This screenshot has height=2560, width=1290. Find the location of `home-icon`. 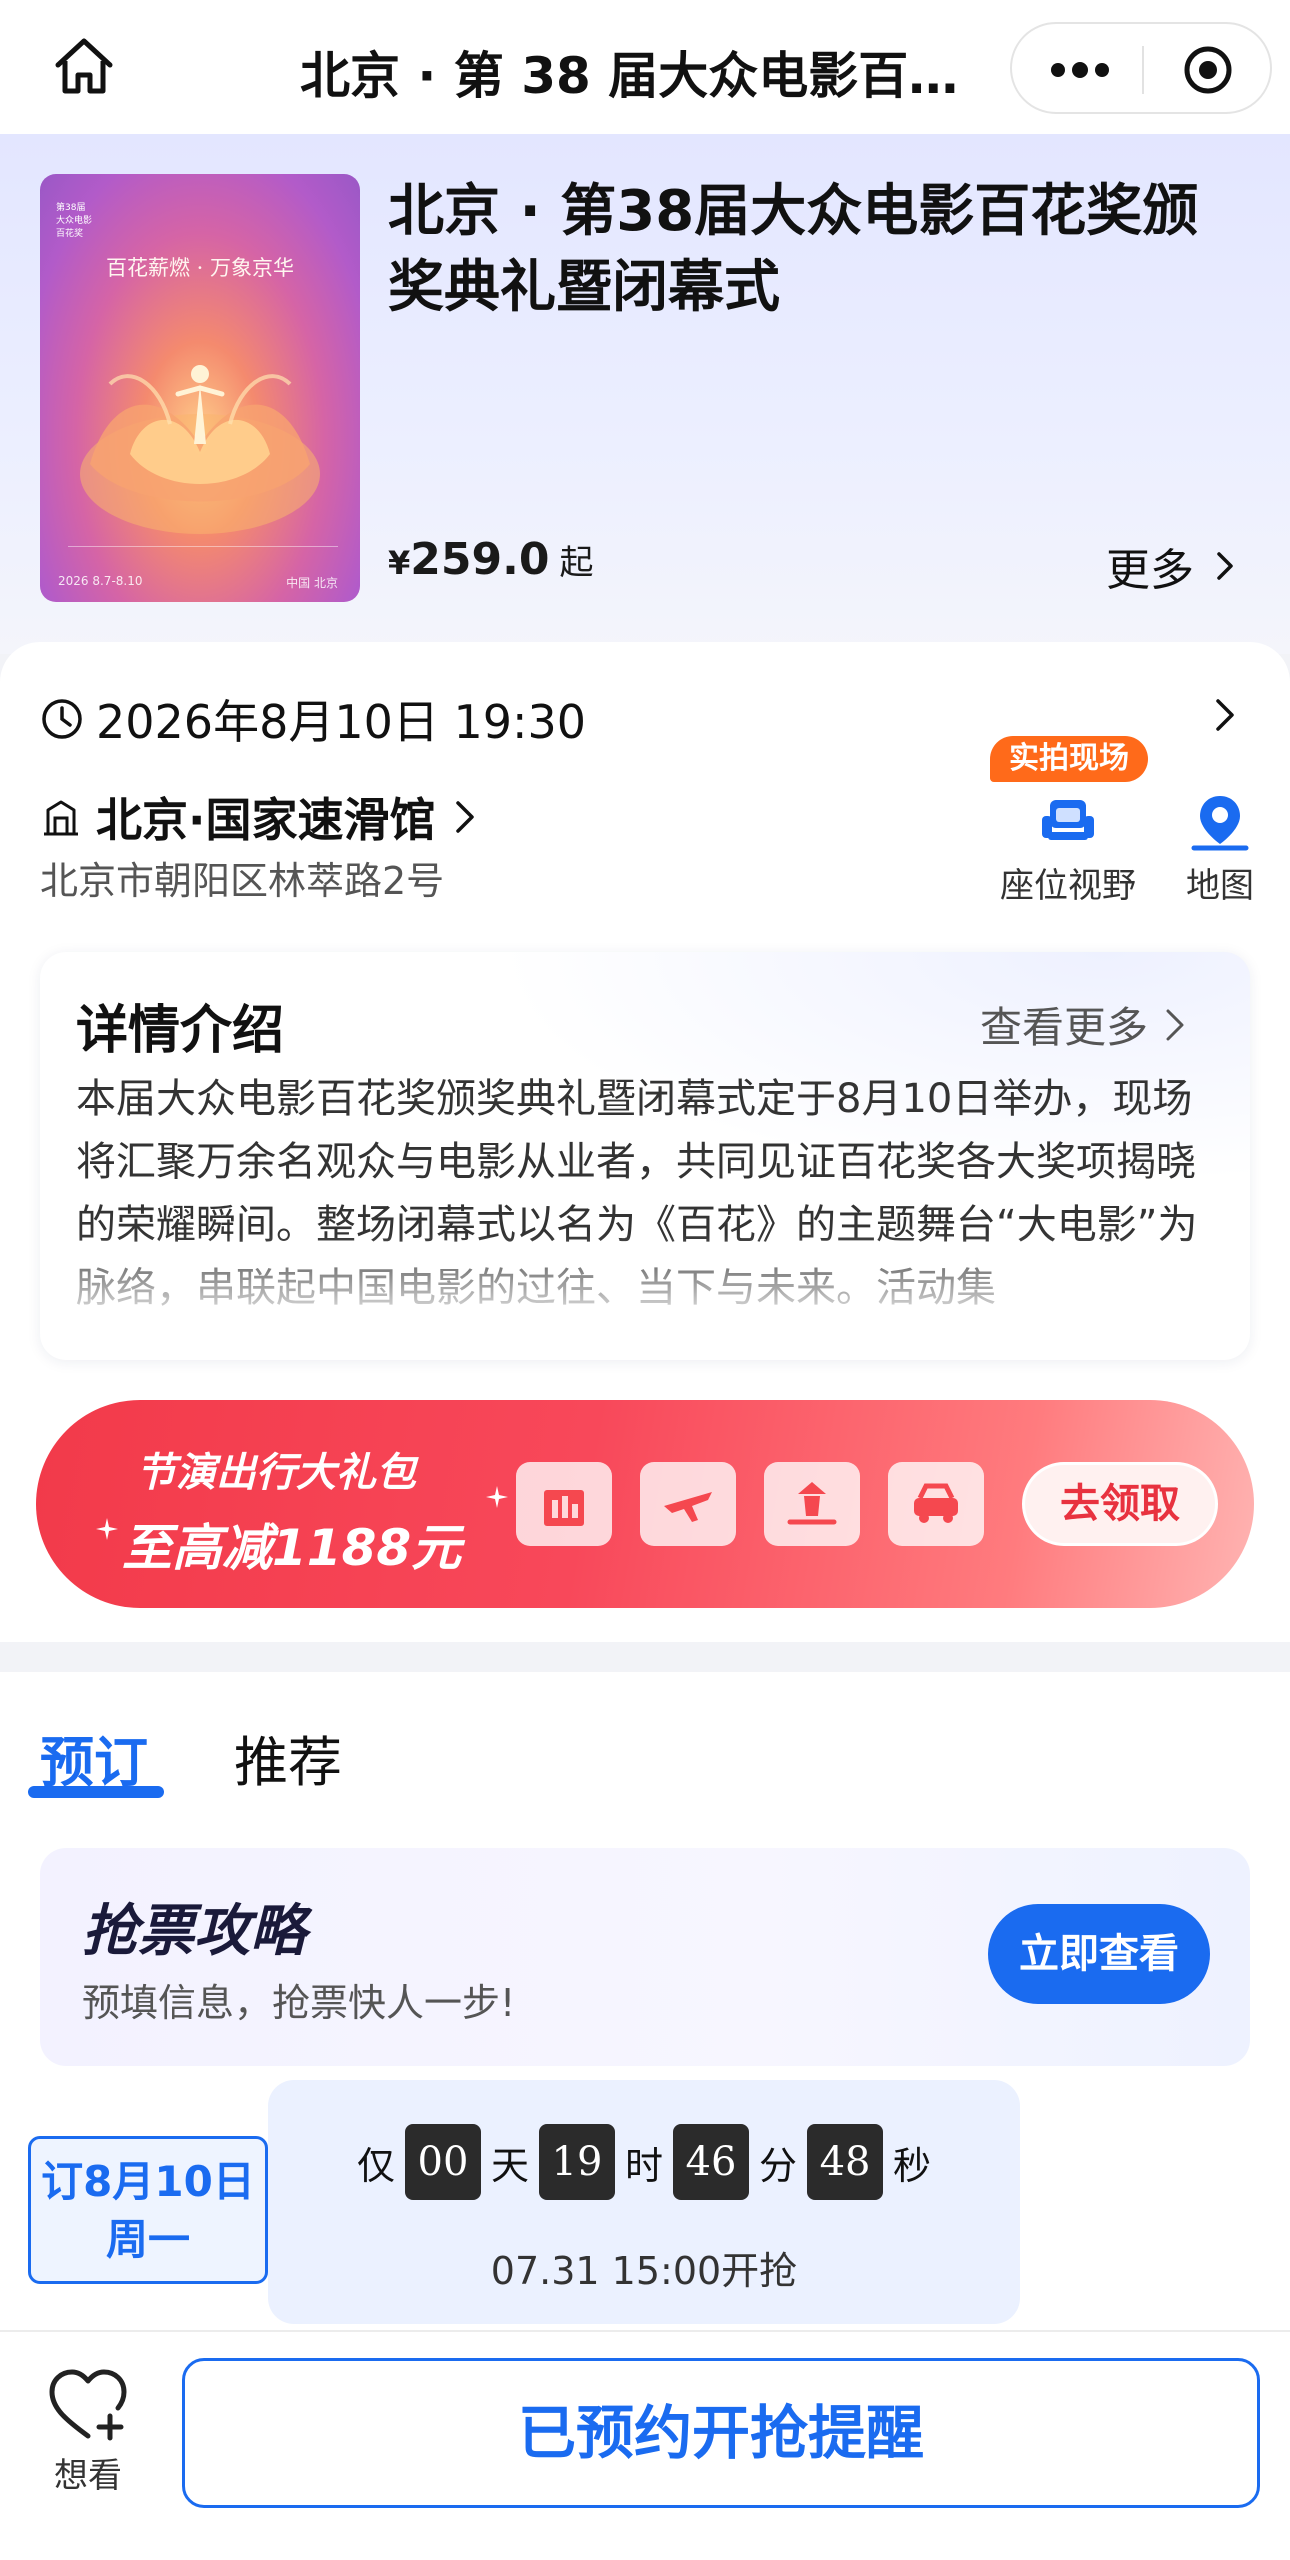

home-icon is located at coordinates (84, 67).